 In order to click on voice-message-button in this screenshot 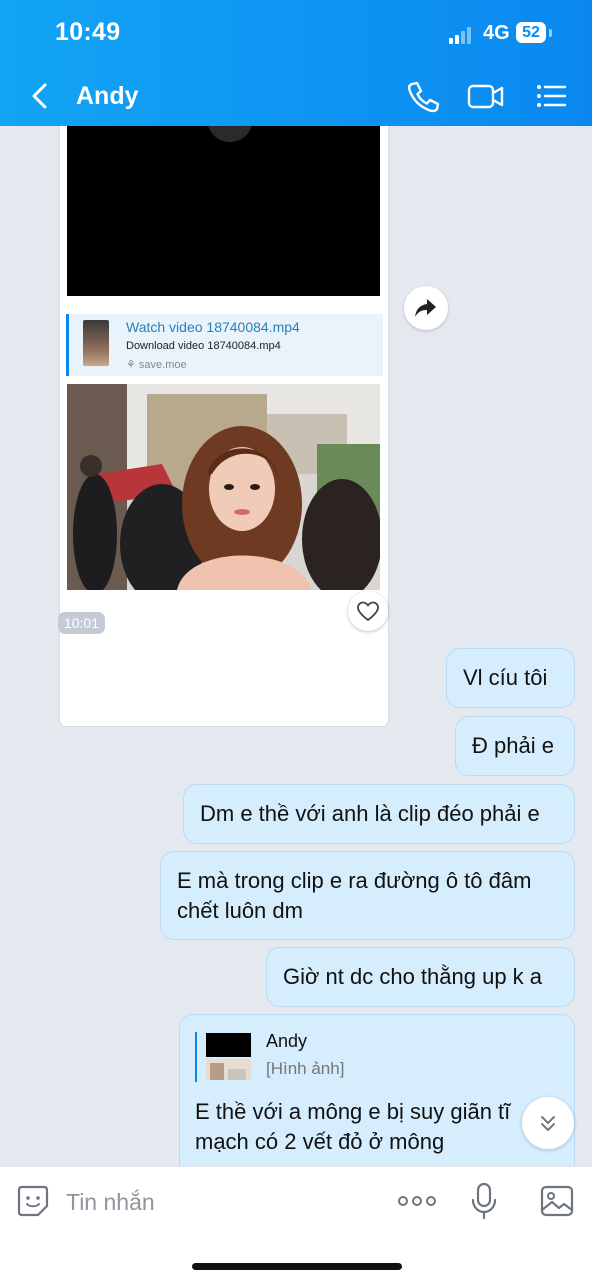, I will do `click(484, 1201)`.